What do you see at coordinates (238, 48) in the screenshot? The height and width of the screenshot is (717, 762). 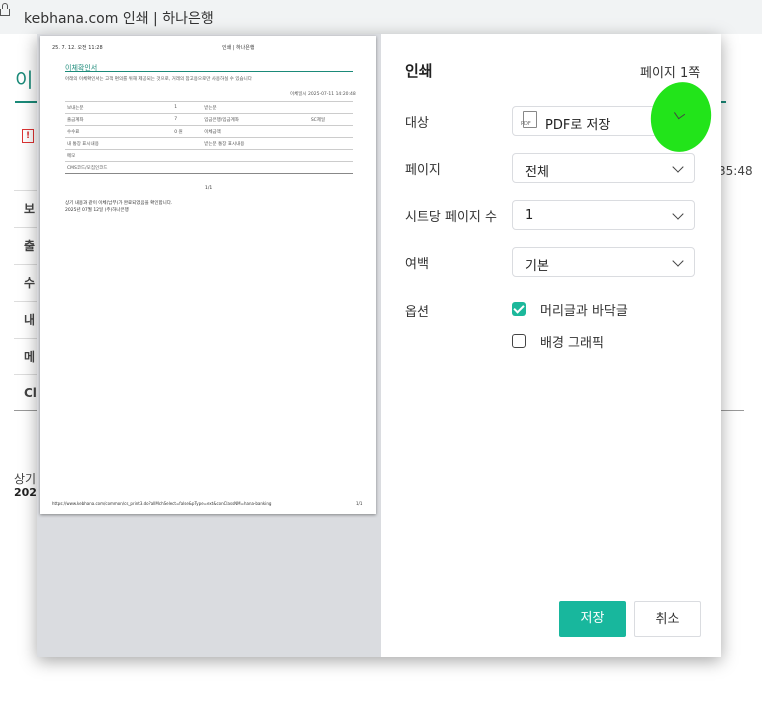 I see `preview-header-title: 인쇄 | 하나은행` at bounding box center [238, 48].